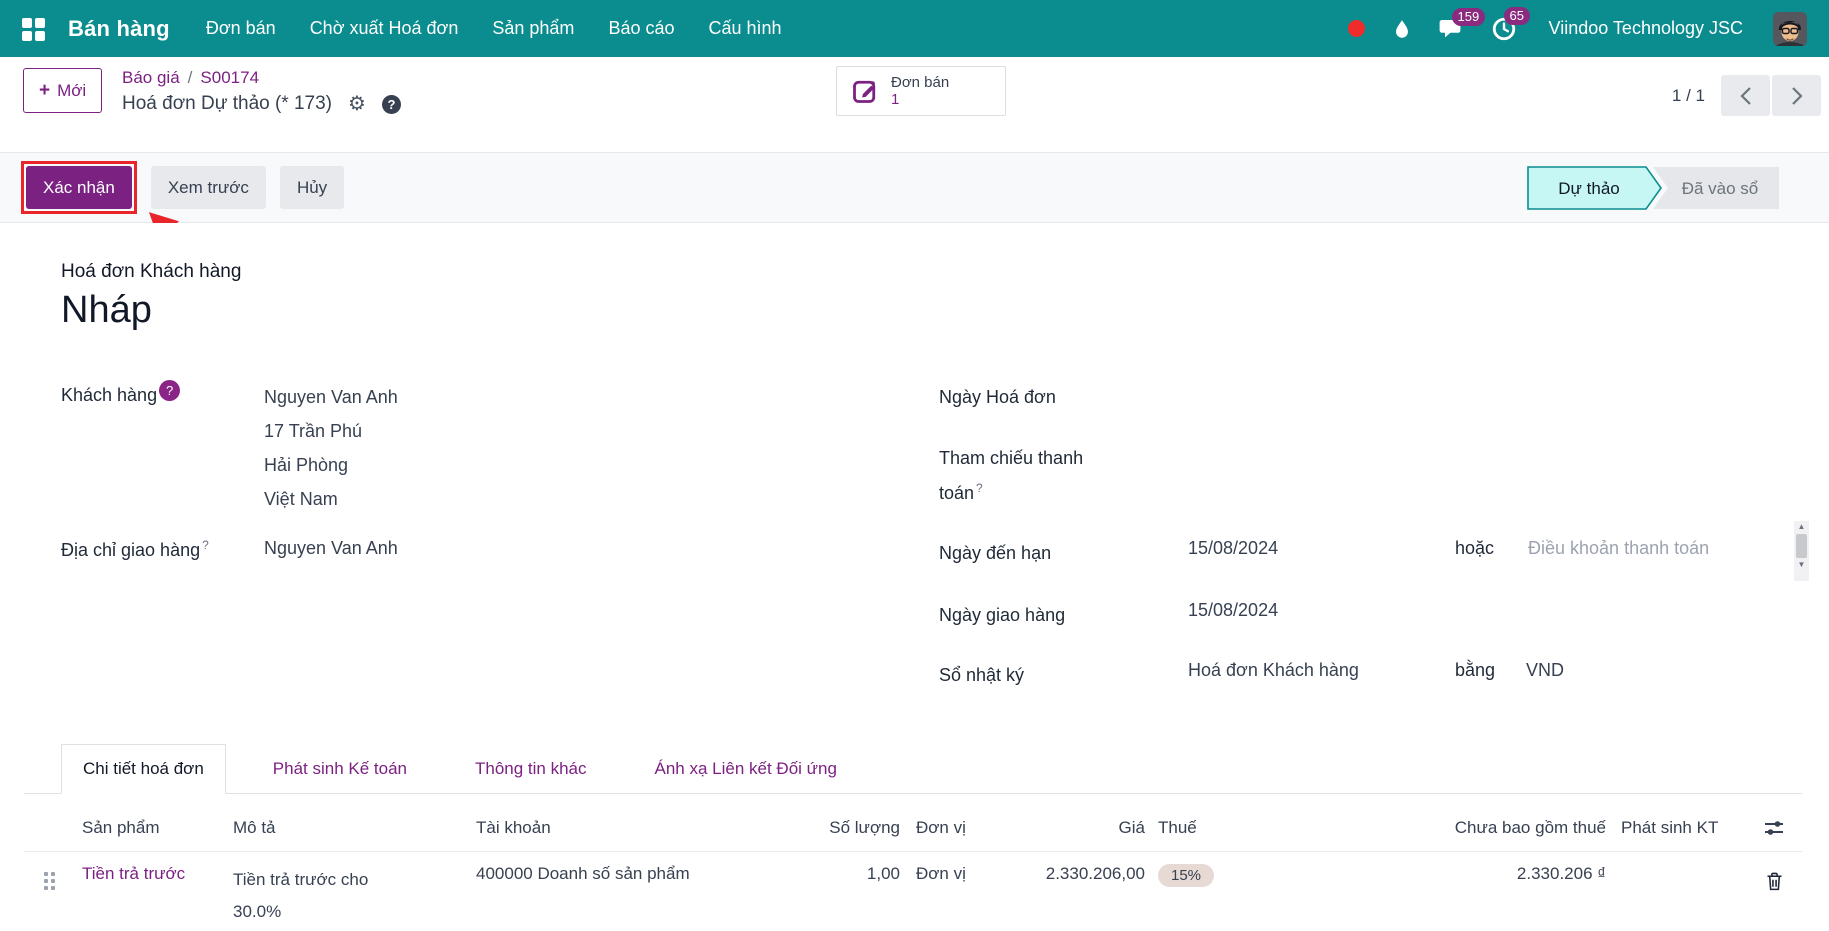  Describe the element at coordinates (391, 104) in the screenshot. I see `help-icon: ?` at that location.